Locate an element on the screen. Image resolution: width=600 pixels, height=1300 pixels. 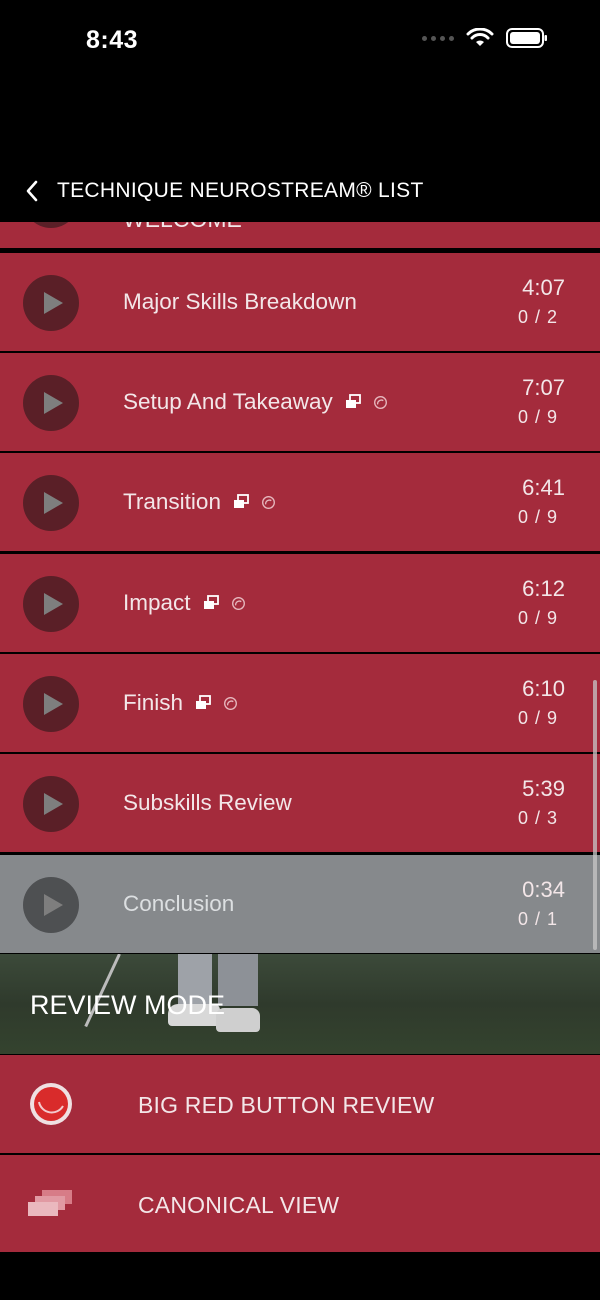
battery-icon is located at coordinates (526, 38).